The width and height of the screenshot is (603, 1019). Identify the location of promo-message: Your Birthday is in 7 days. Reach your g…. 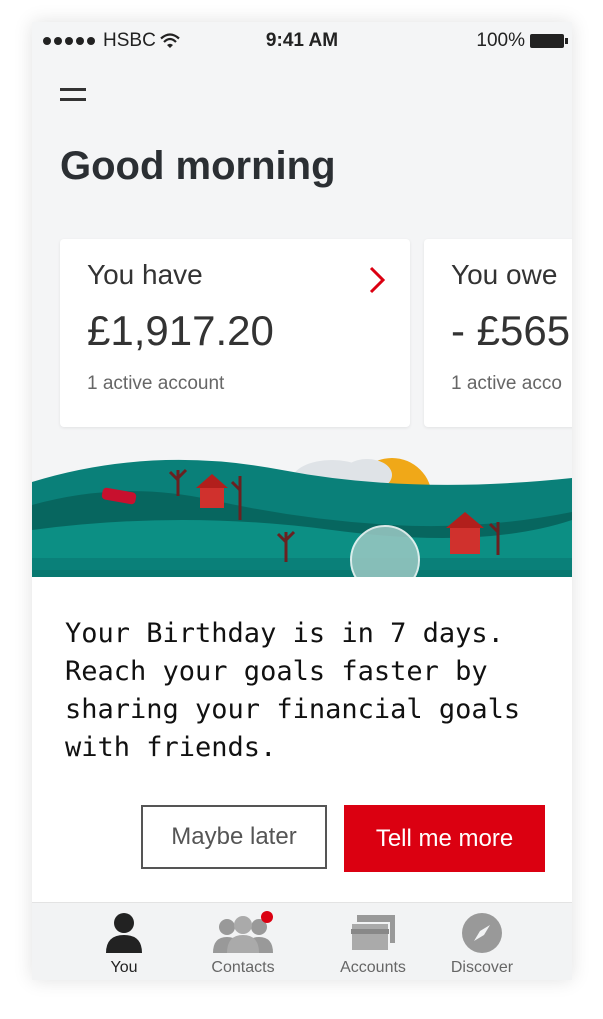
(293, 690).